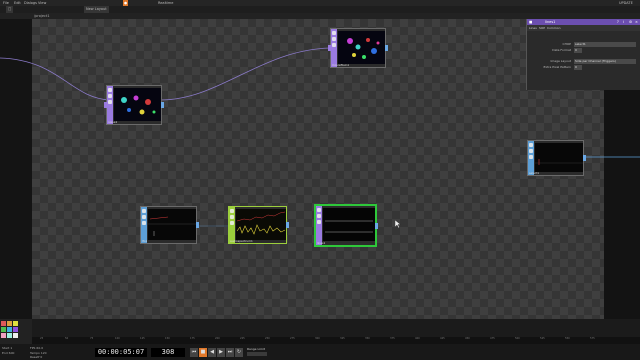 Image resolution: width=640 pixels, height=360 pixels. I want to click on stat-label: Start, so click(6, 348).